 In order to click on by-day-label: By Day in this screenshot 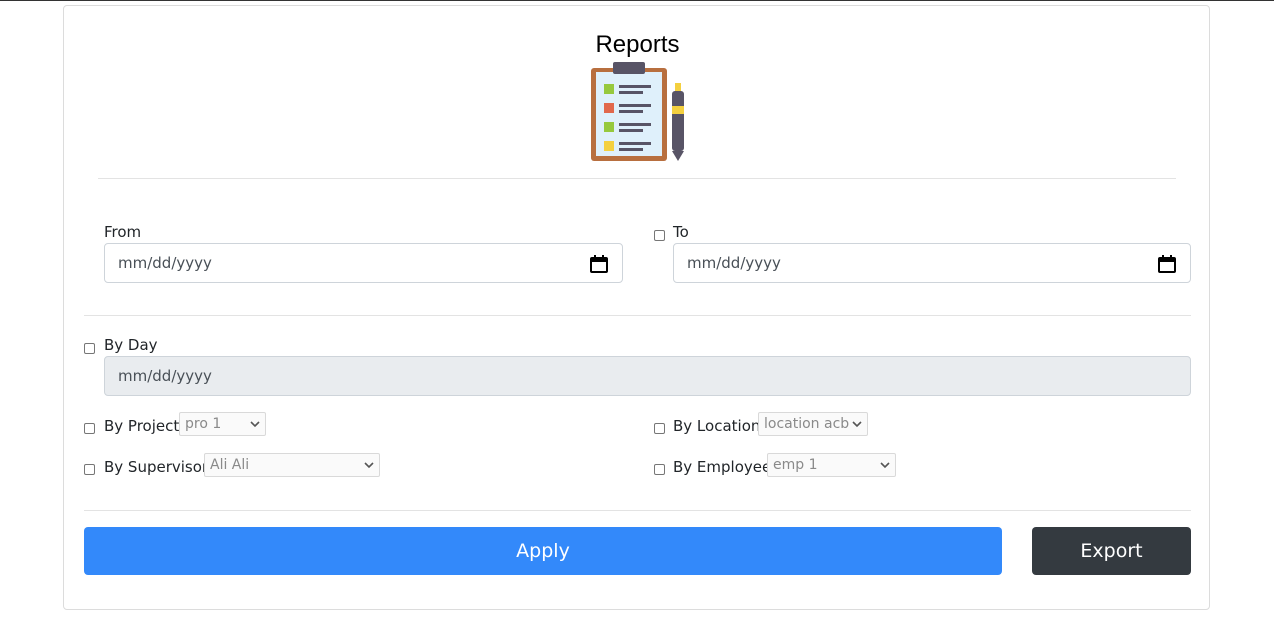, I will do `click(131, 345)`.